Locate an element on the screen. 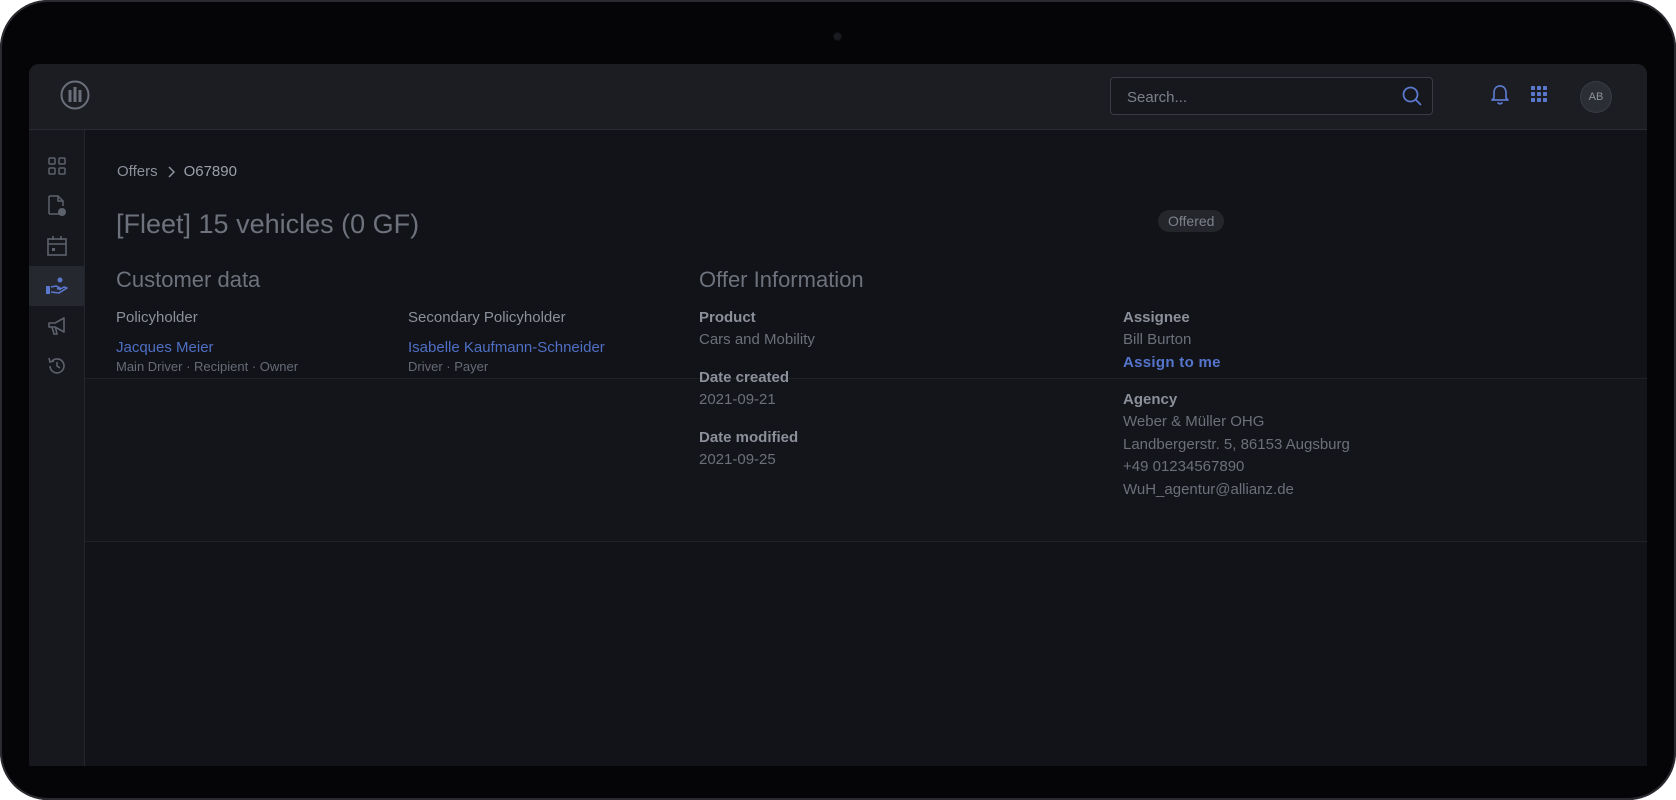 This screenshot has height=800, width=1676. sidebar-item-documents is located at coordinates (56, 206).